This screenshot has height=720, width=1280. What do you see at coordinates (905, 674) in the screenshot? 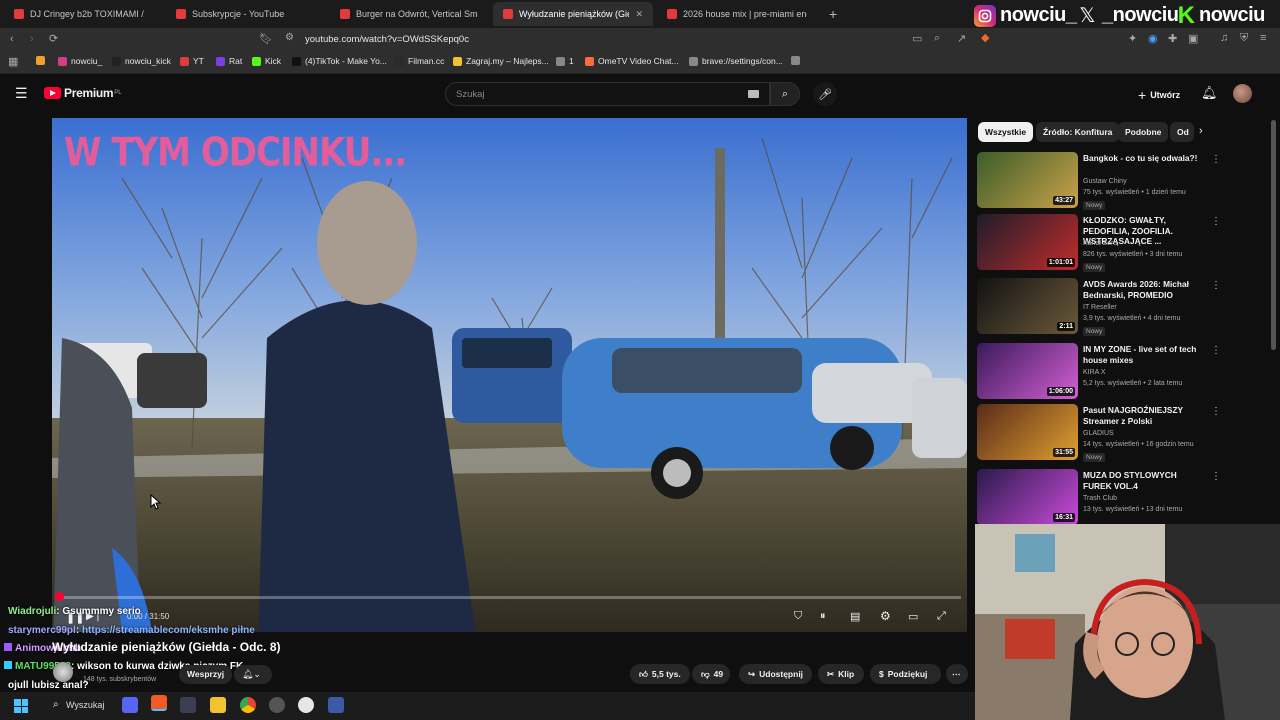
I see `thanks-button: $ Podziękuj` at bounding box center [905, 674].